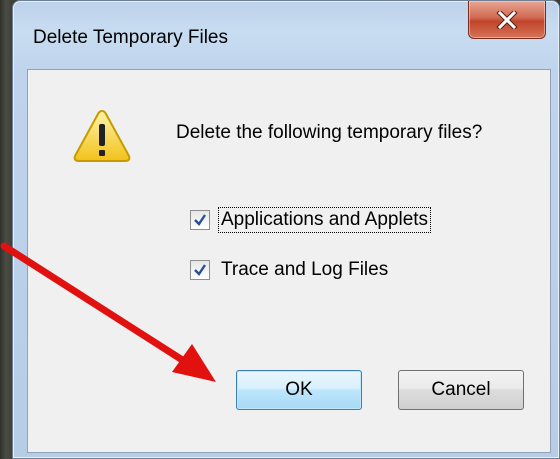 Image resolution: width=560 pixels, height=459 pixels. What do you see at coordinates (324, 220) in the screenshot?
I see `checkbox-label: Applications and Applets` at bounding box center [324, 220].